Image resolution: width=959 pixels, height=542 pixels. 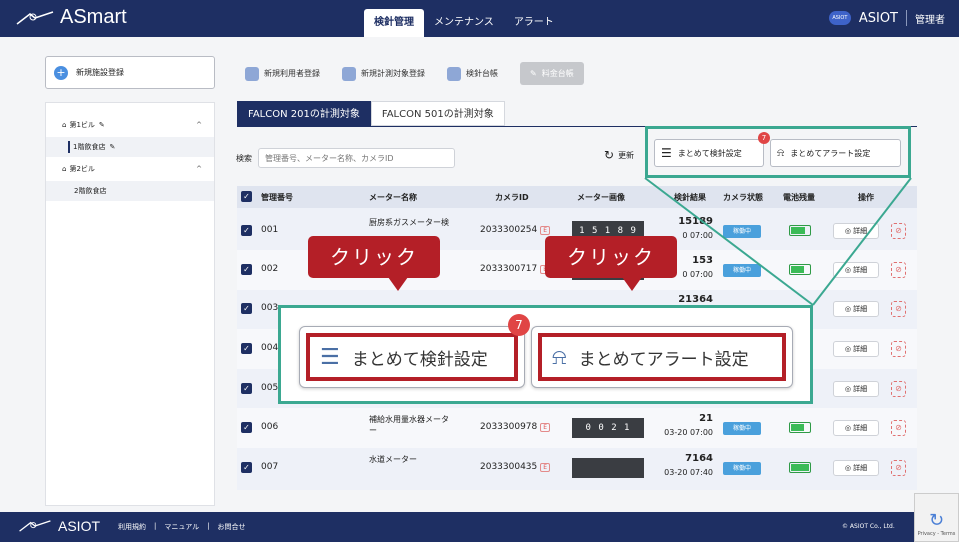 What do you see at coordinates (559, 357) in the screenshot?
I see `alarm-icon: ⍾` at bounding box center [559, 357].